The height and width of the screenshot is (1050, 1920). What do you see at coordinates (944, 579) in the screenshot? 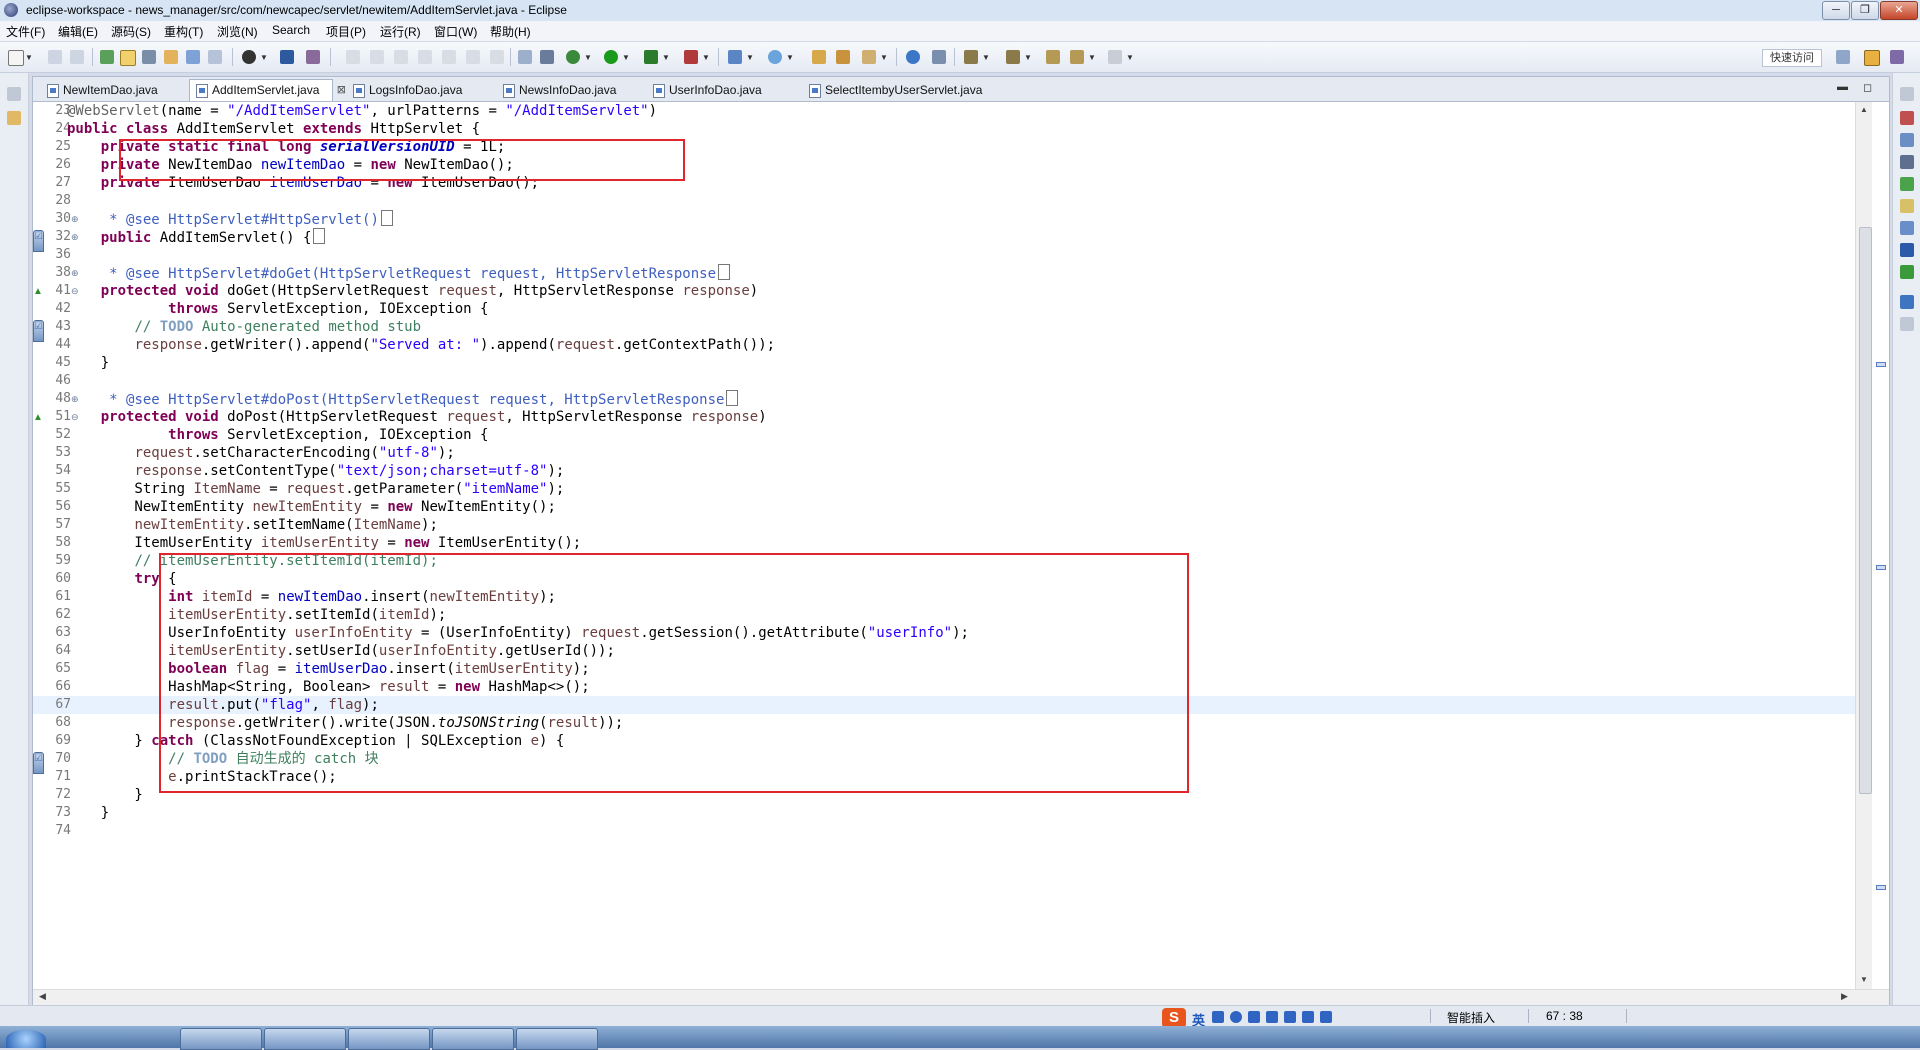
I see `code-line: 60 try {` at bounding box center [944, 579].